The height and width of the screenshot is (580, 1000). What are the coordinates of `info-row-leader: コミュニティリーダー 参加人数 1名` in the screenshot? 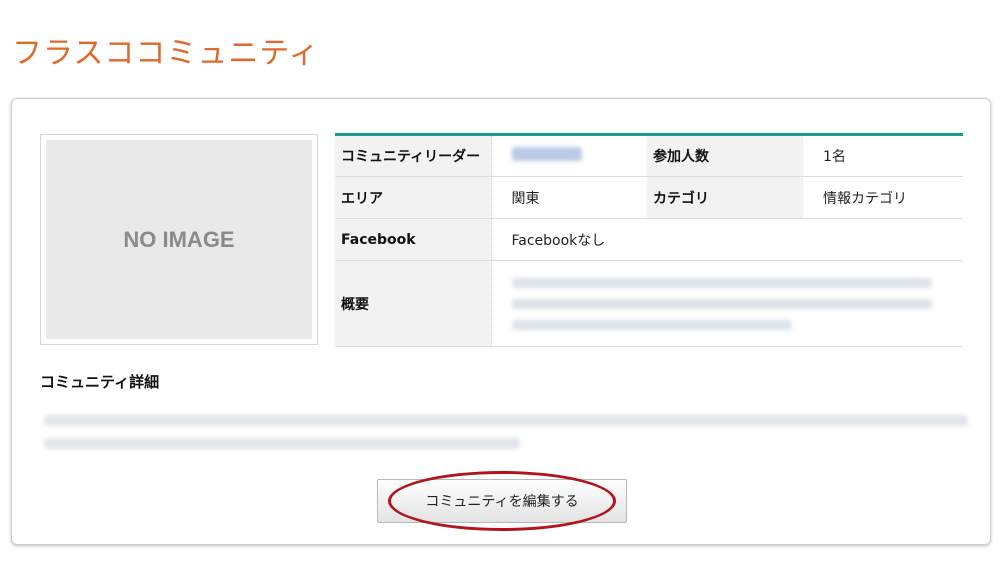 It's located at (649, 155).